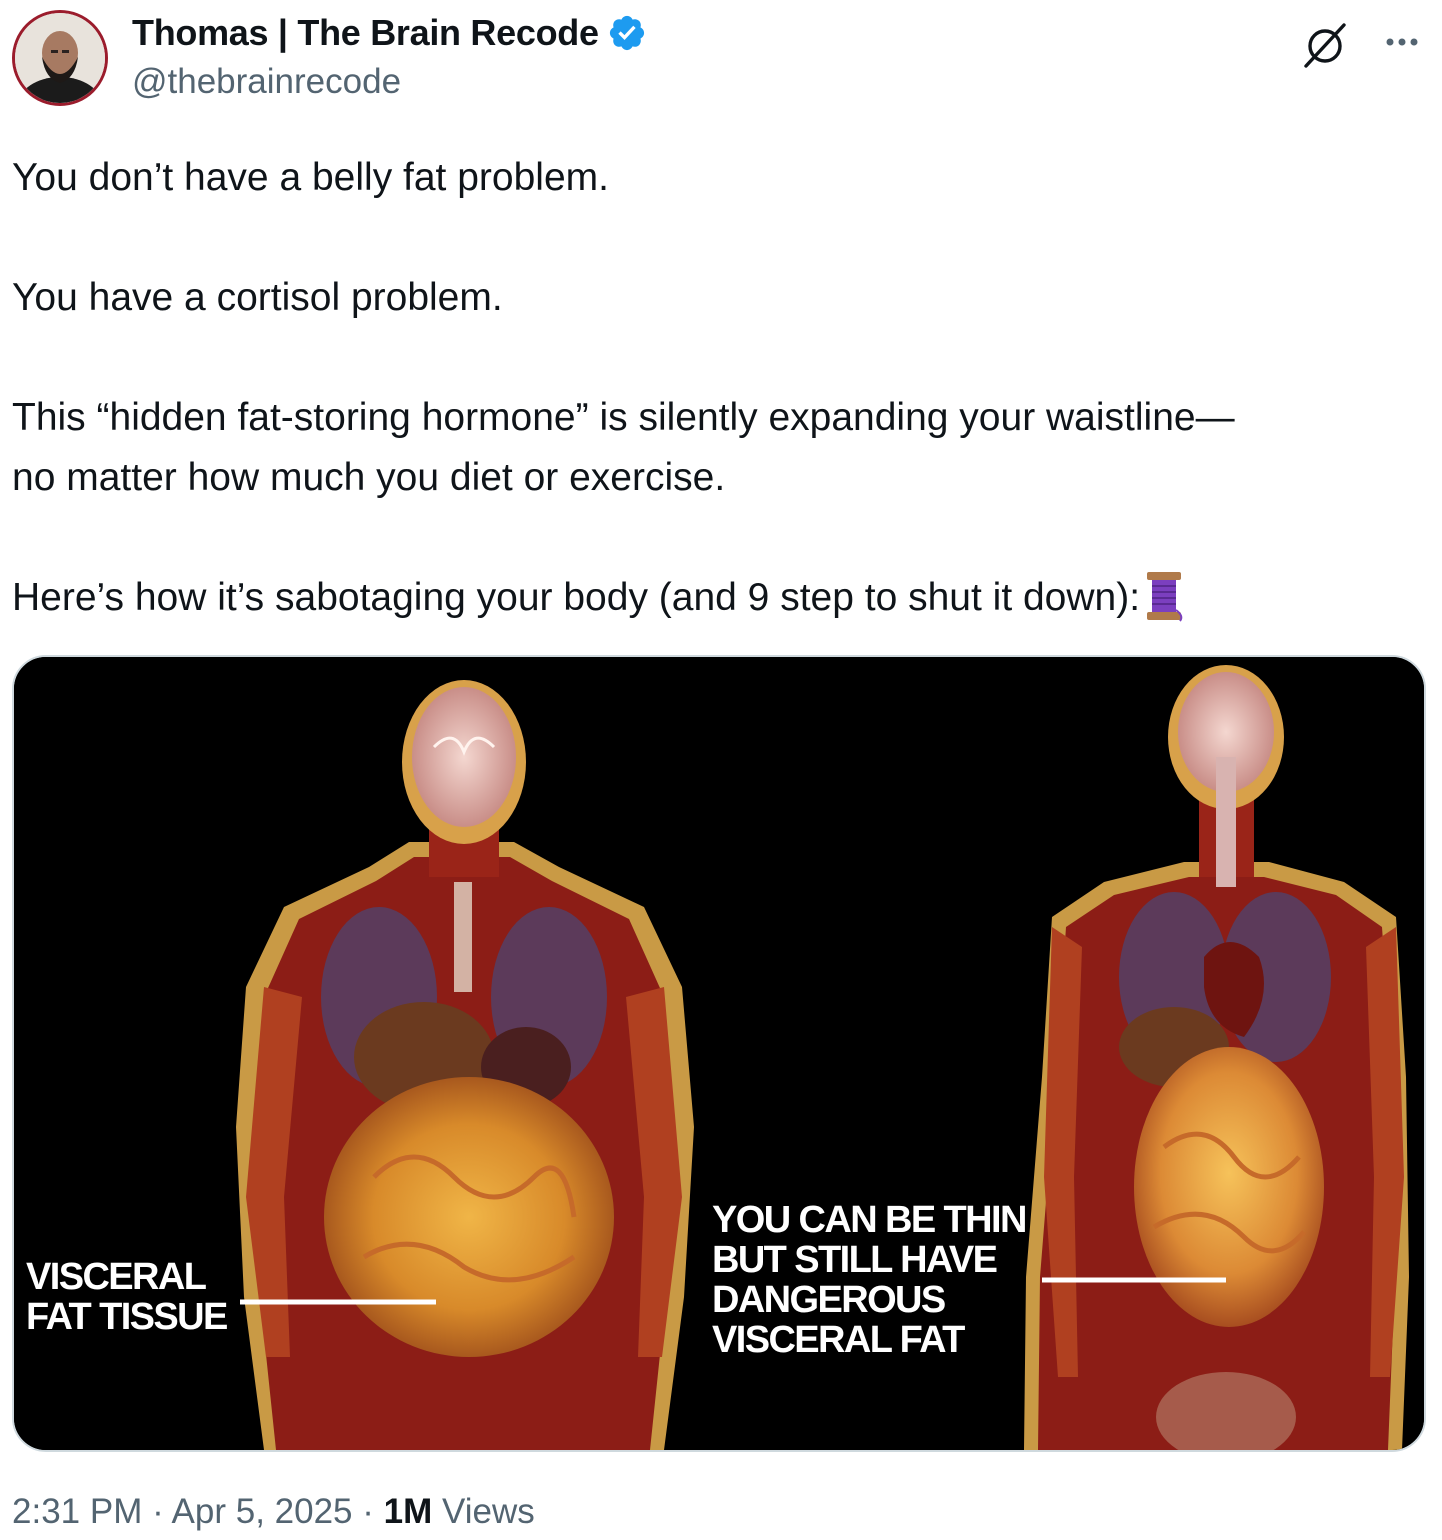 Image resolution: width=1442 pixels, height=1540 pixels. Describe the element at coordinates (369, 477) in the screenshot. I see `tweet-paragraph-3-line-2: no matter how much you diet or exercise.` at that location.